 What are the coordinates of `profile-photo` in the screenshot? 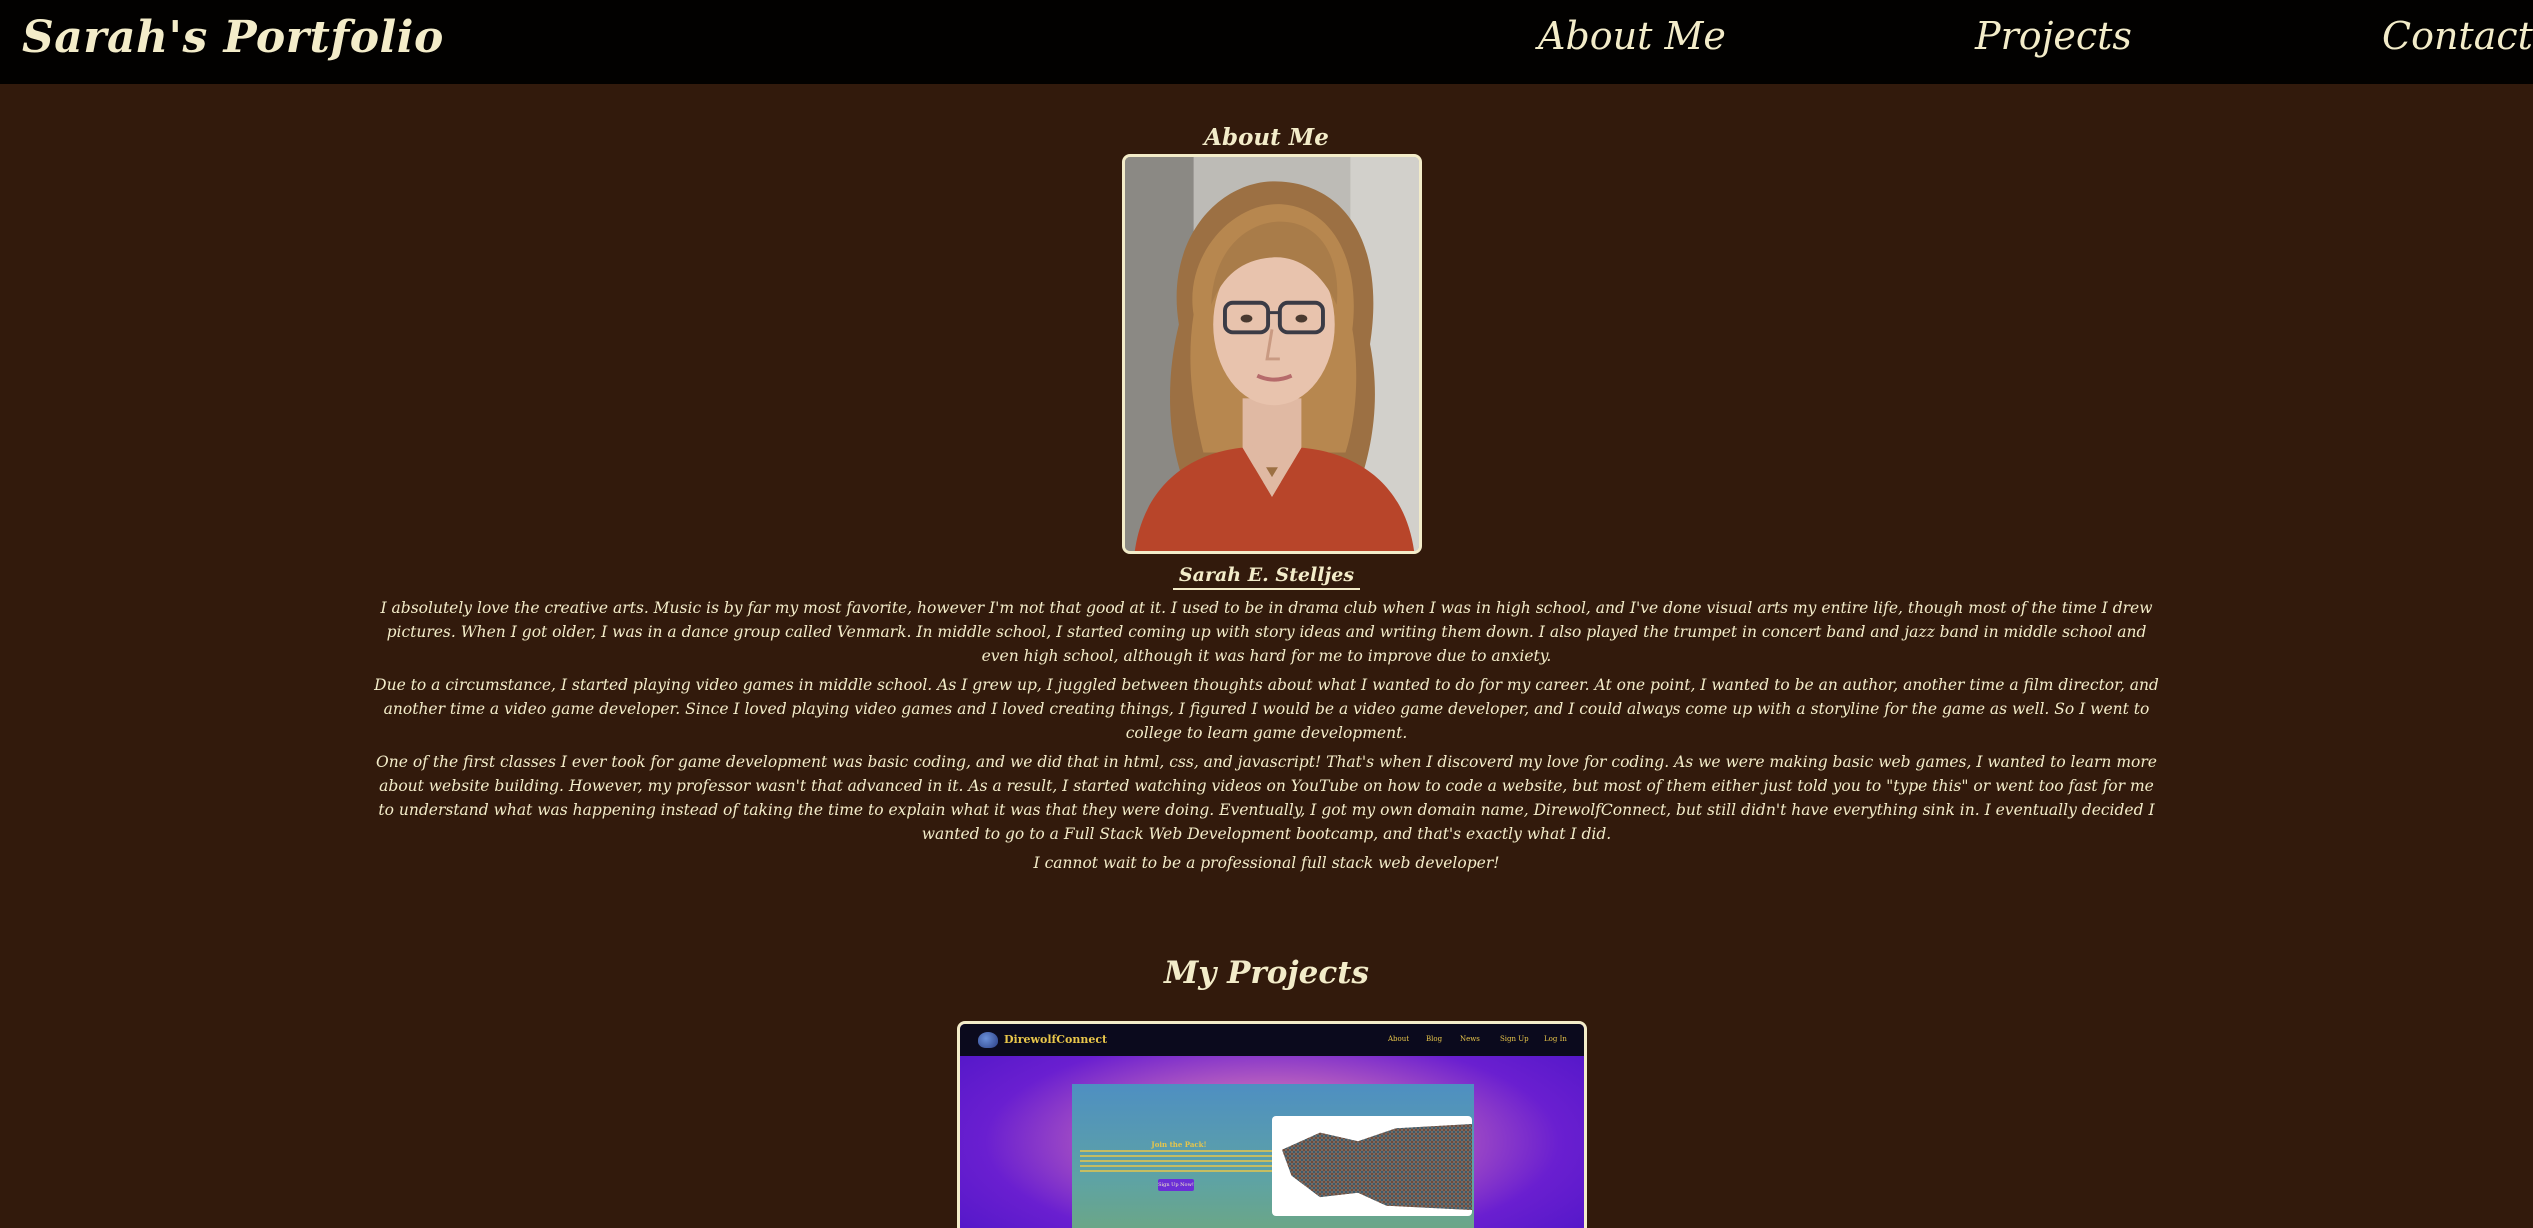 It's located at (1272, 354).